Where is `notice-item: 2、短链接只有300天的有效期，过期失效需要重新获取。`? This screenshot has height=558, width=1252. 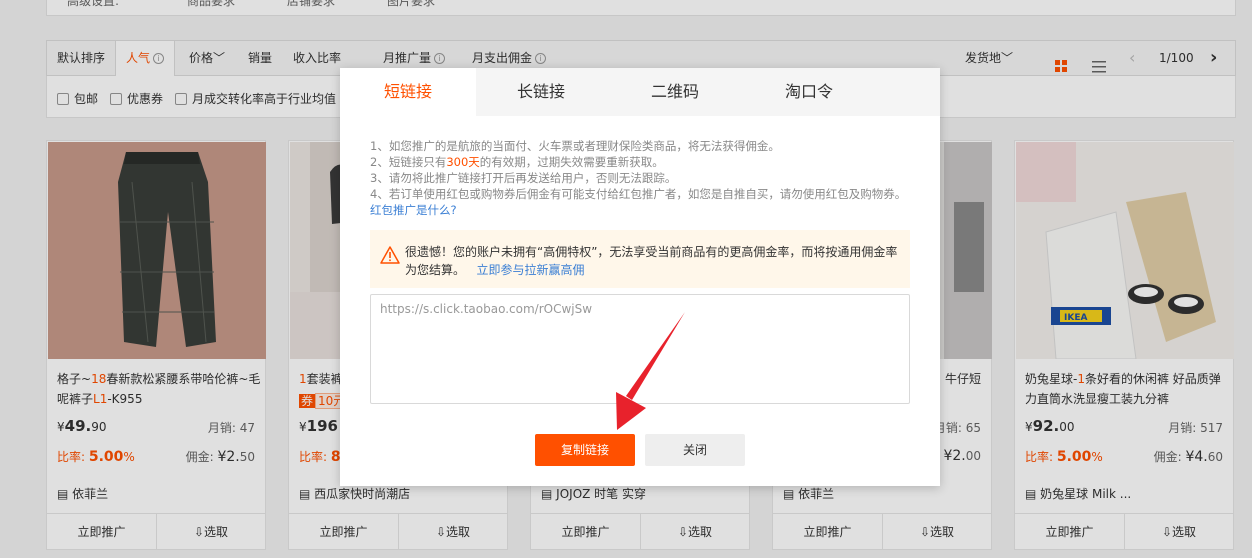 notice-item: 2、短链接只有300天的有效期，过期失效需要重新获取。 is located at coordinates (517, 162).